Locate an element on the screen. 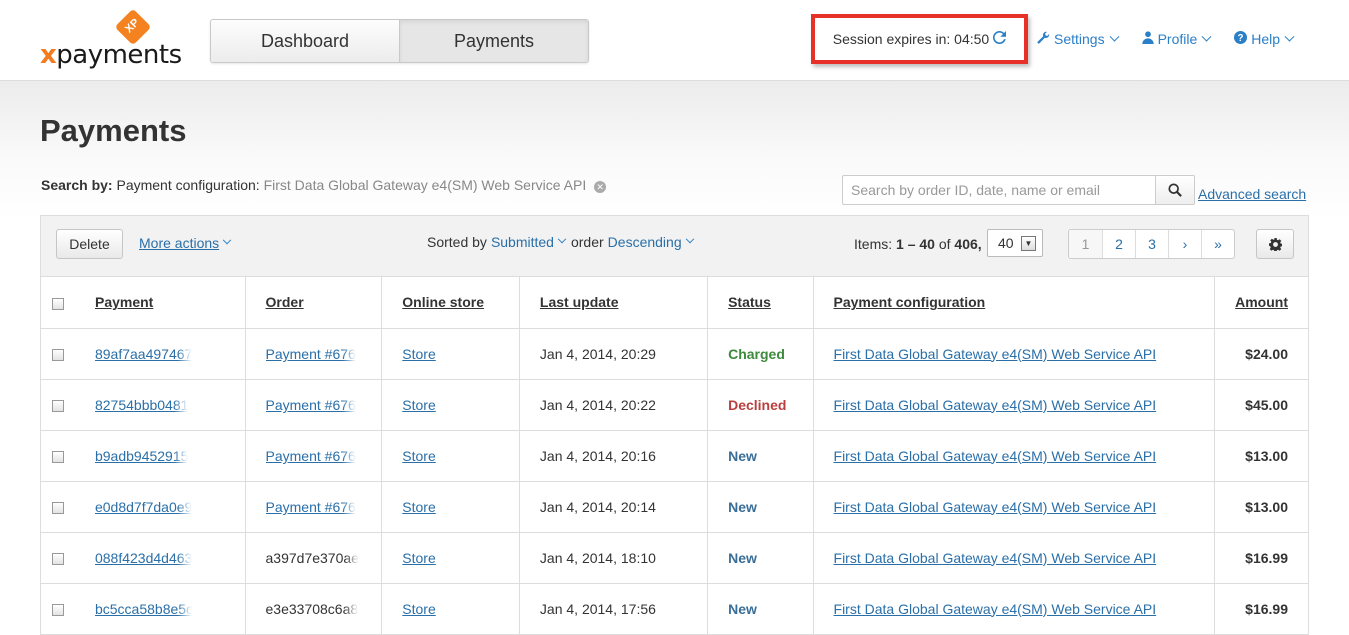  page-1: 1 is located at coordinates (1085, 244).